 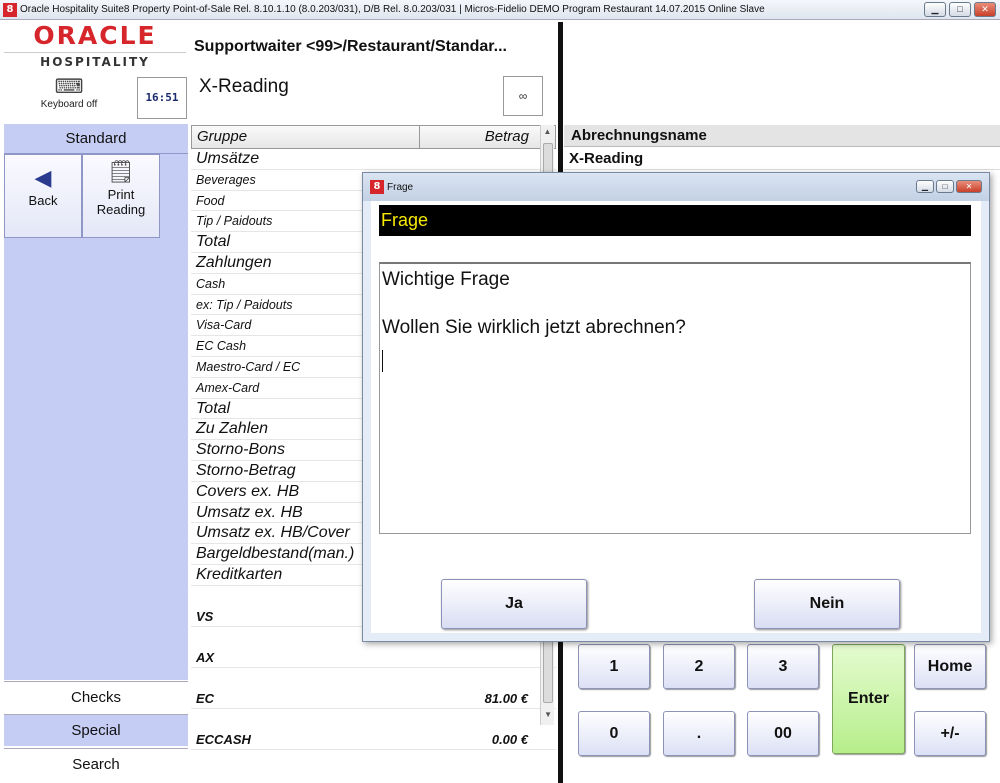 I want to click on tab-special: Special, so click(x=96, y=730).